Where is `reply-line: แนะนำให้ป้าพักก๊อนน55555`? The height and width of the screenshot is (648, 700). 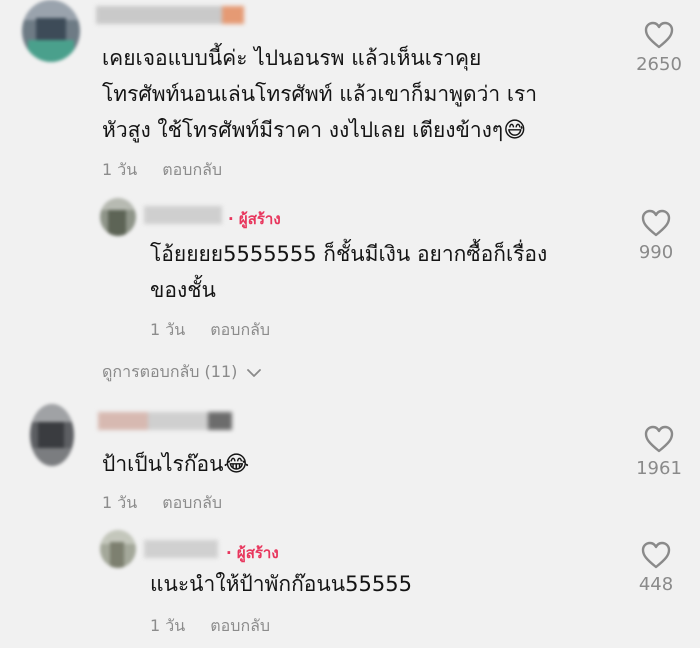
reply-line: แนะนำให้ป้าพักก๊อนน55555 is located at coordinates (281, 584).